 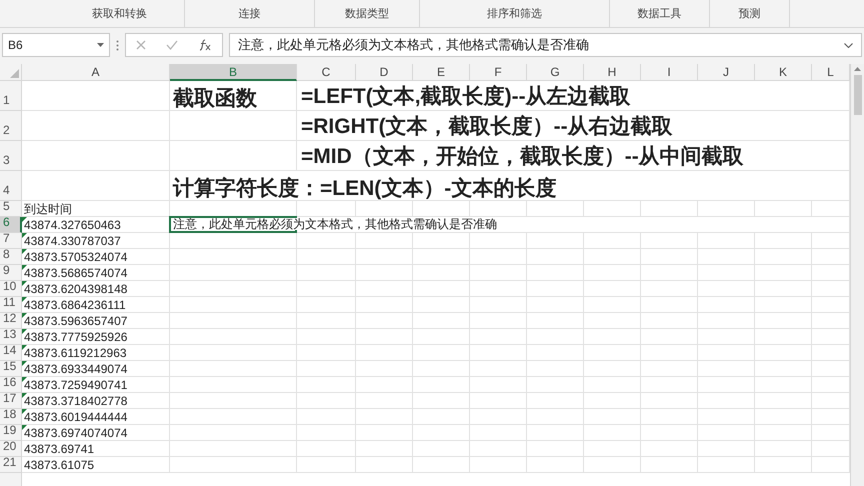 What do you see at coordinates (96, 337) in the screenshot?
I see `spreadsheet-cell: 43873.7775925926` at bounding box center [96, 337].